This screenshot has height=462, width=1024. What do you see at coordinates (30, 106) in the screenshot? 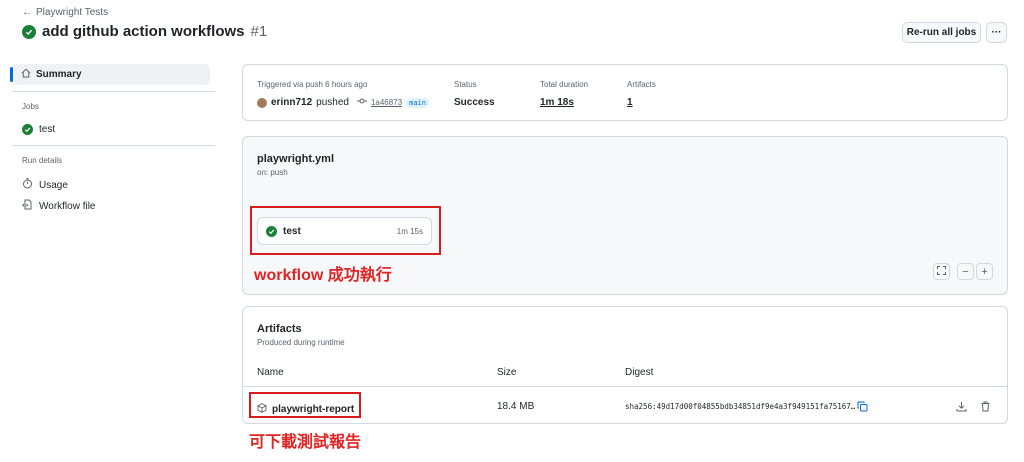
I see `jobs-heading: Jobs` at bounding box center [30, 106].